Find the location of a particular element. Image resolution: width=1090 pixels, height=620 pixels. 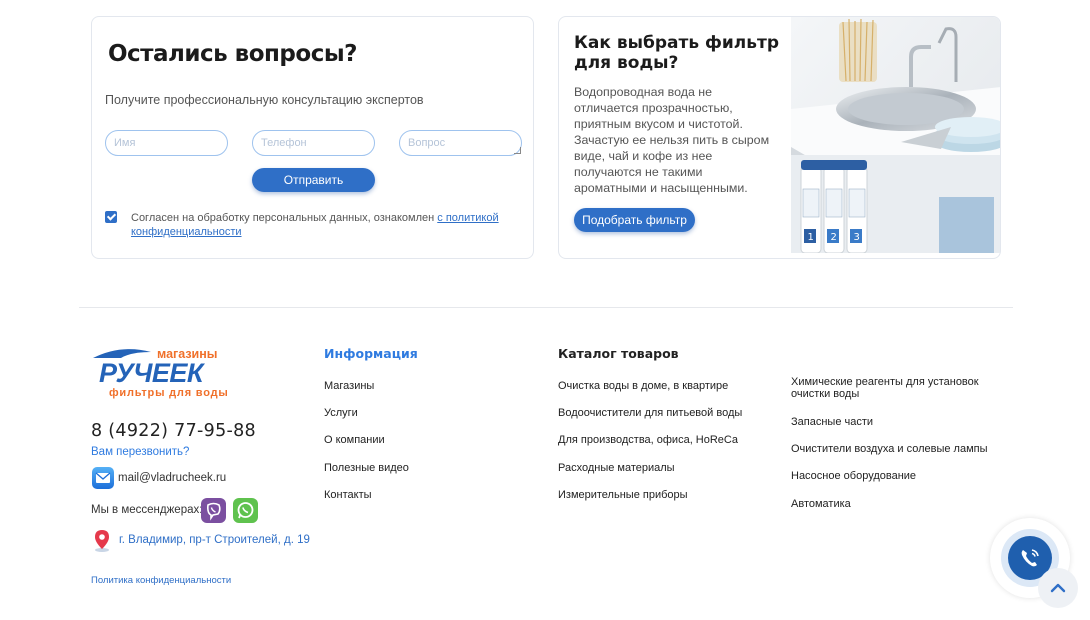

chevron-up-icon is located at coordinates (1058, 588).